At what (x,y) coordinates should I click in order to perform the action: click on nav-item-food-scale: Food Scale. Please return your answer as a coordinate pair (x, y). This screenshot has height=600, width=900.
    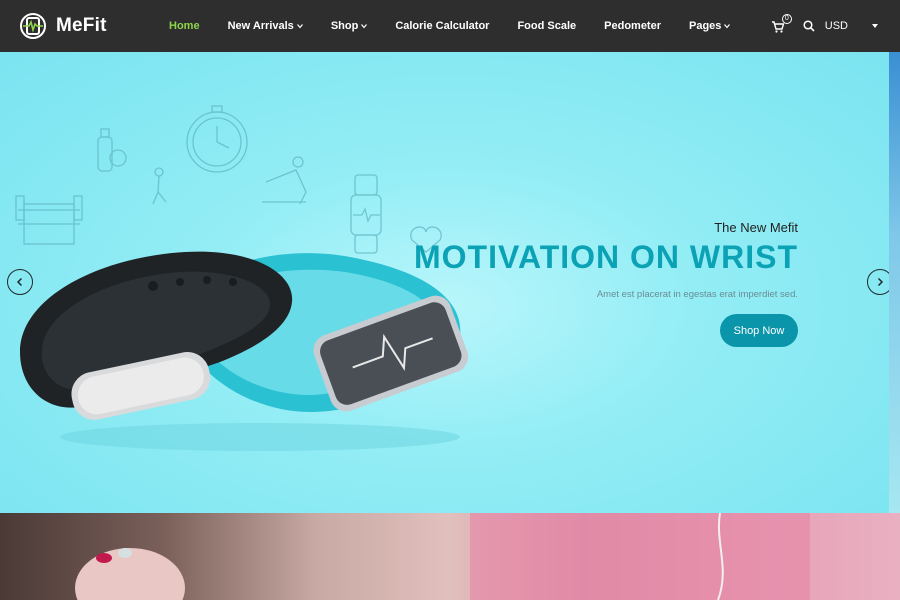
    Looking at the image, I should click on (546, 26).